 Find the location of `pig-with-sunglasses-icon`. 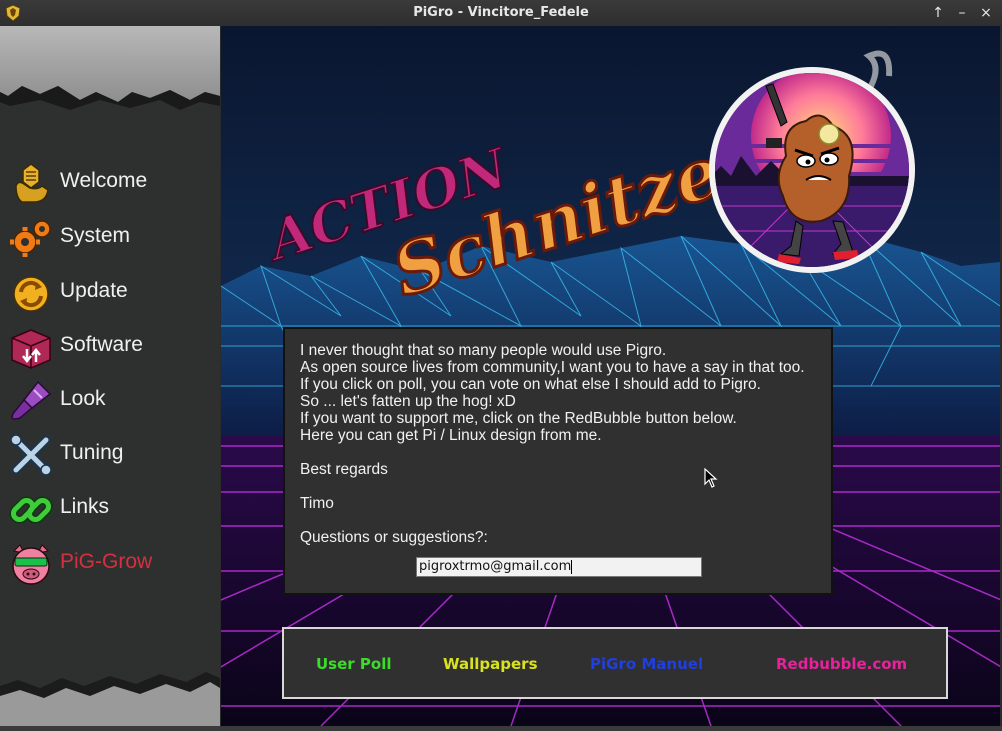

pig-with-sunglasses-icon is located at coordinates (31, 564).